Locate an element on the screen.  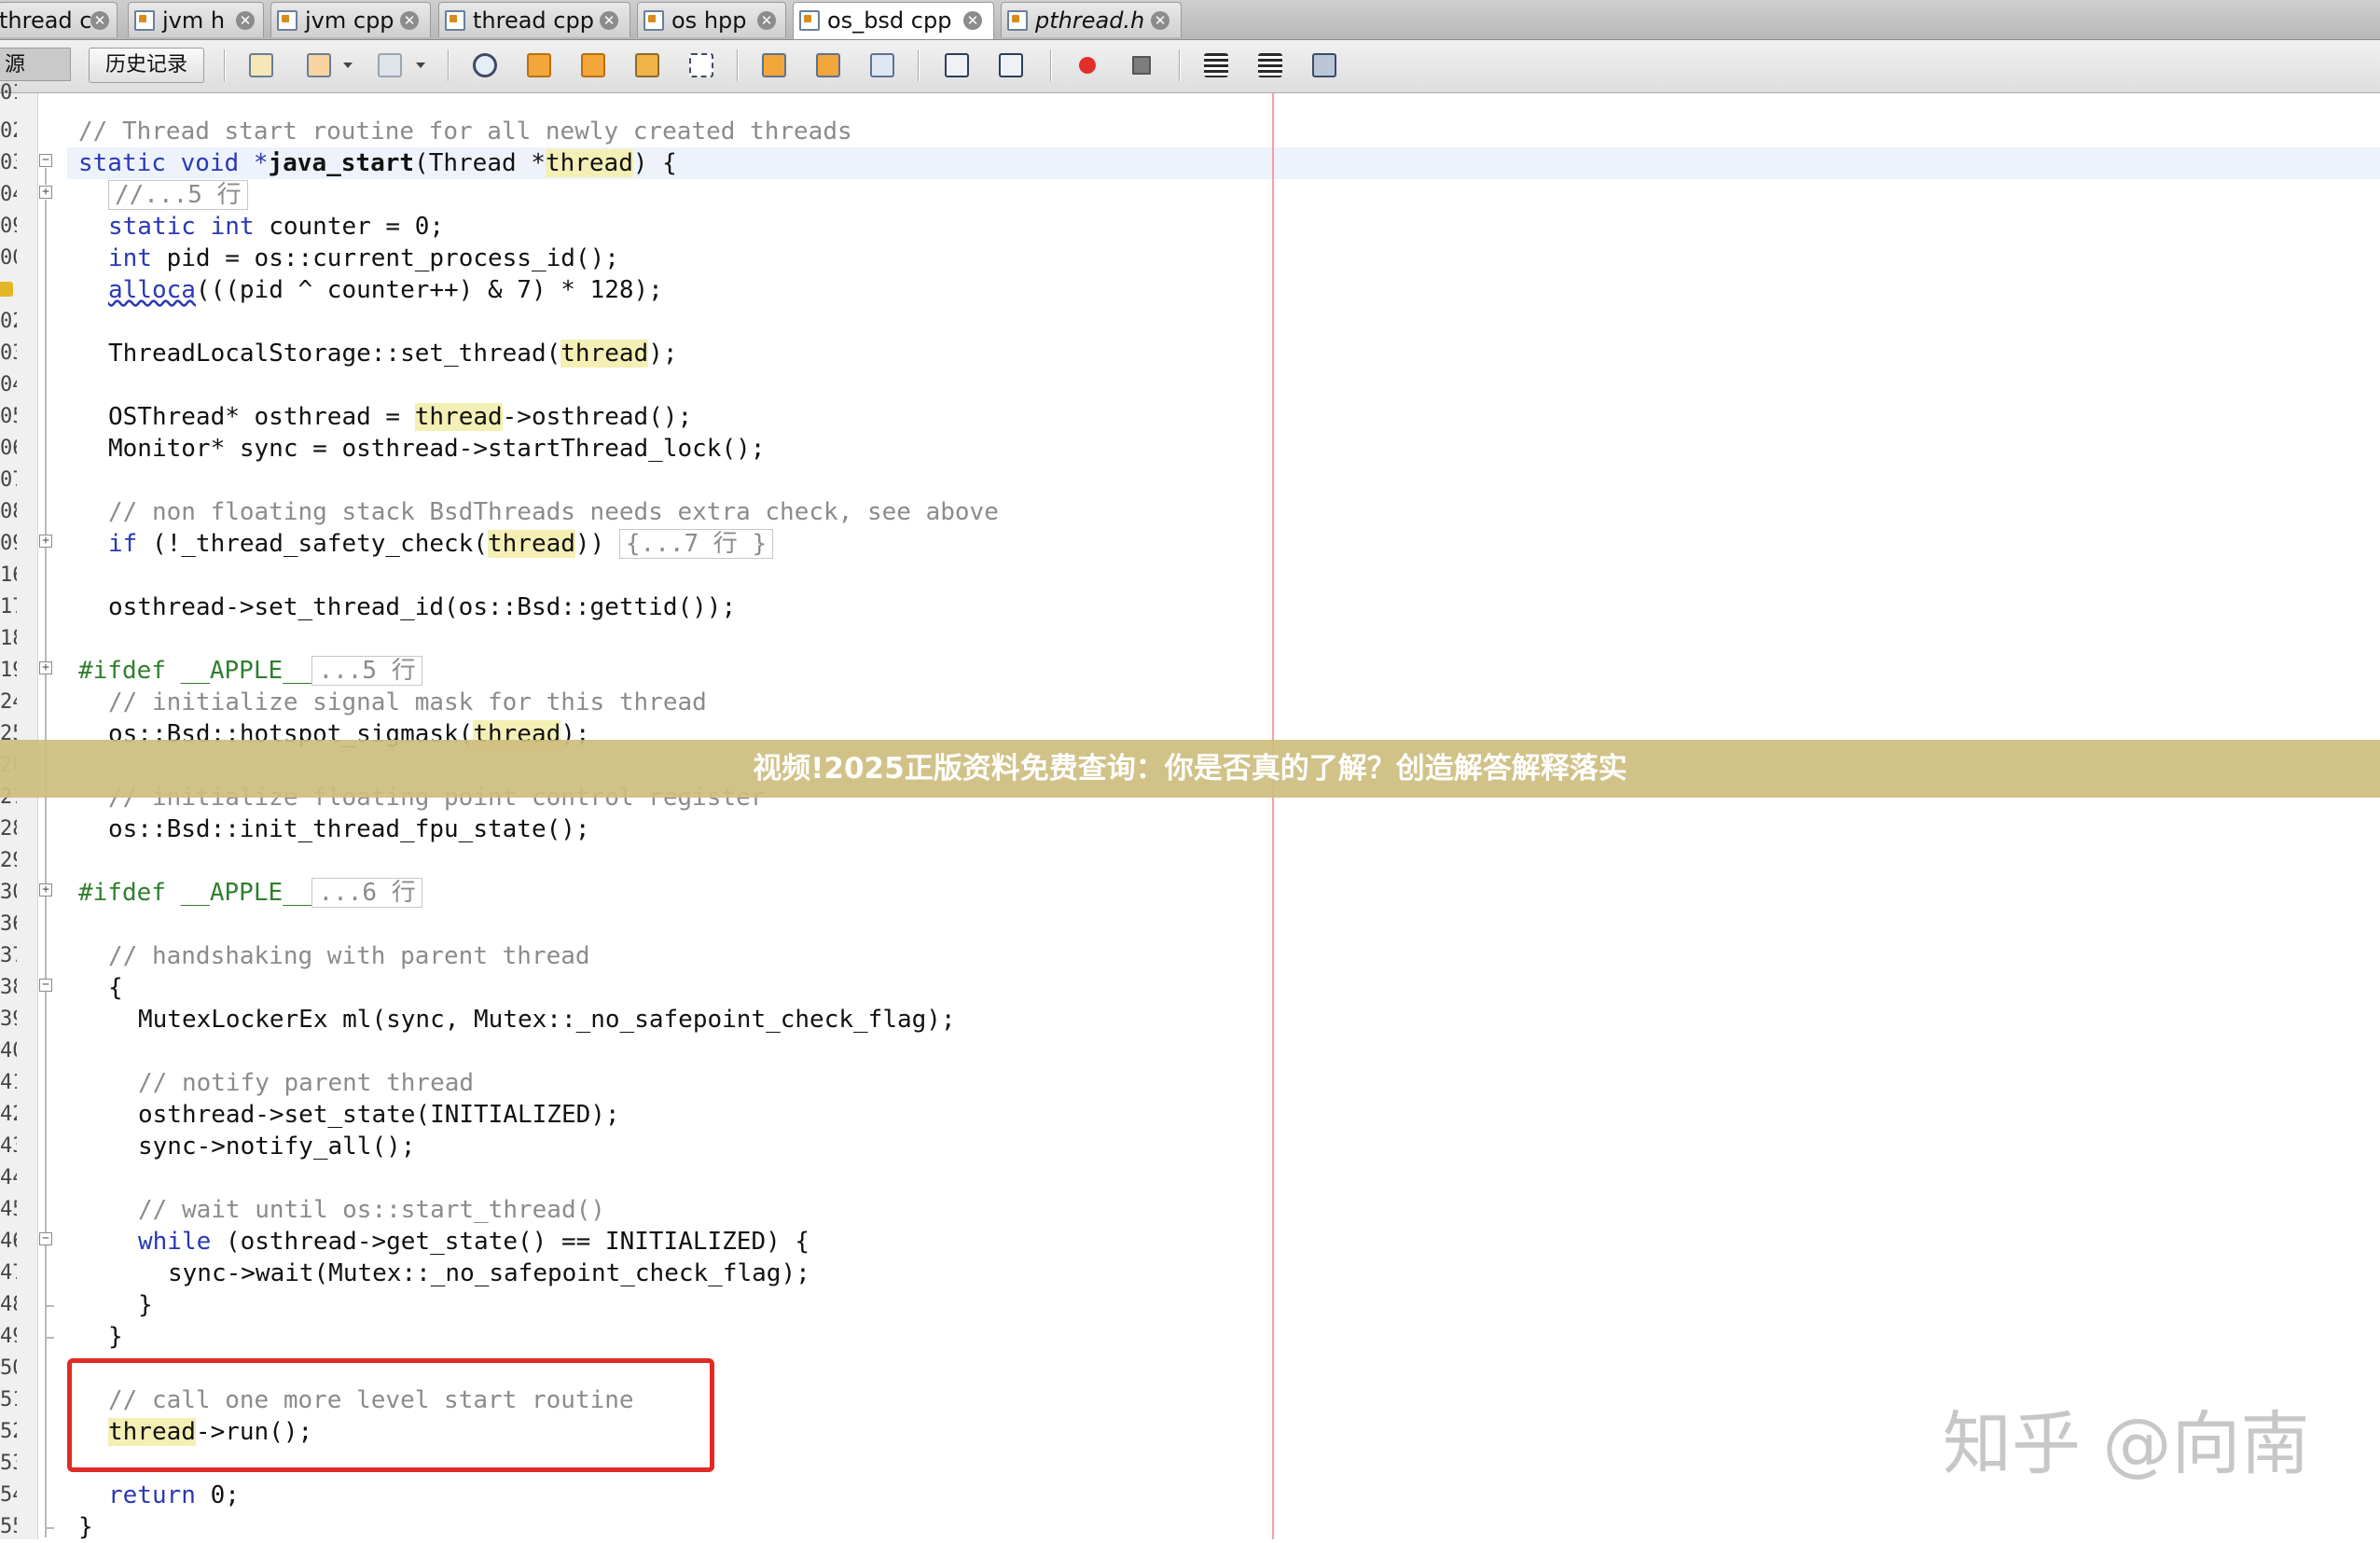
annotation-highlight-box is located at coordinates (390, 1415).